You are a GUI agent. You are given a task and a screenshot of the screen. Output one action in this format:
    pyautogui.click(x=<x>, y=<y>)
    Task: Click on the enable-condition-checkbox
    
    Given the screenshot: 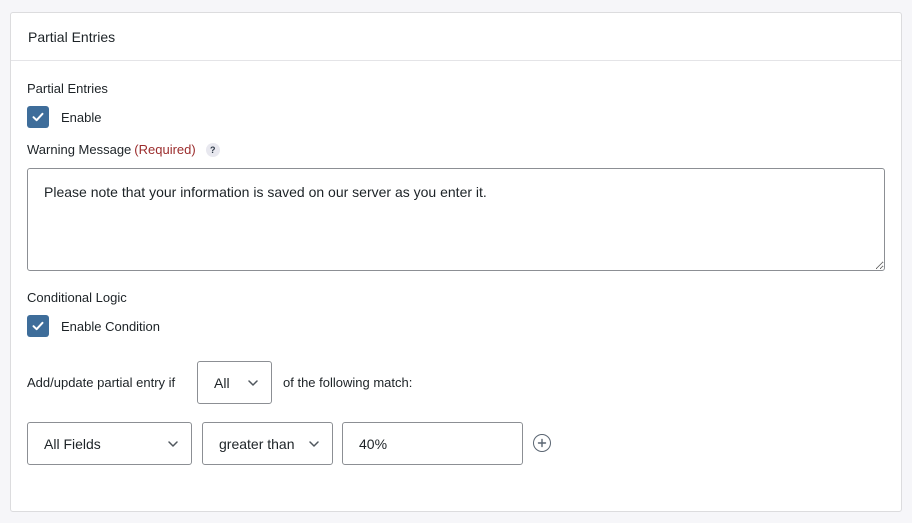 What is the action you would take?
    pyautogui.click(x=38, y=326)
    